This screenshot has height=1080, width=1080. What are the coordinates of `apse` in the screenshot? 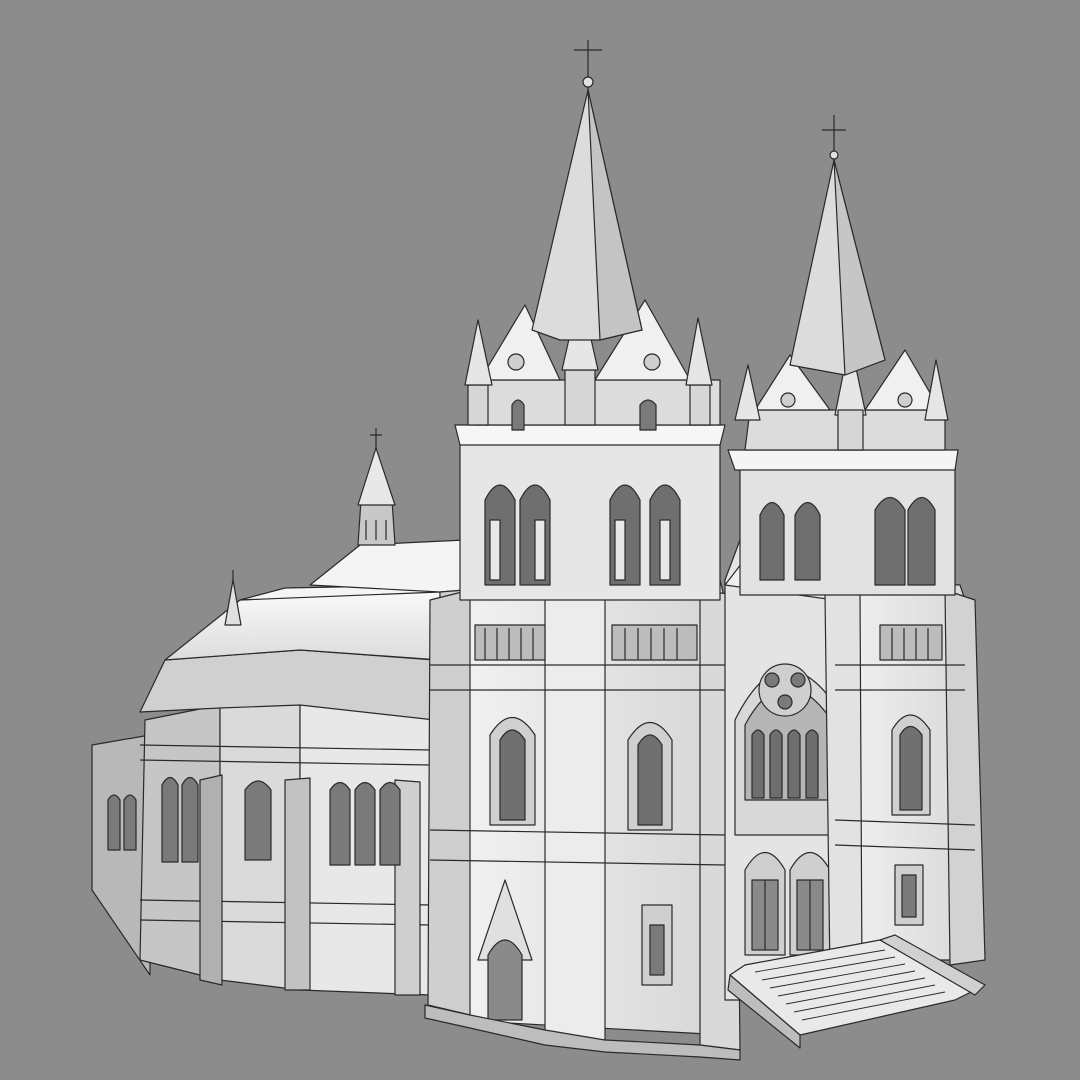 It's located at (266, 783).